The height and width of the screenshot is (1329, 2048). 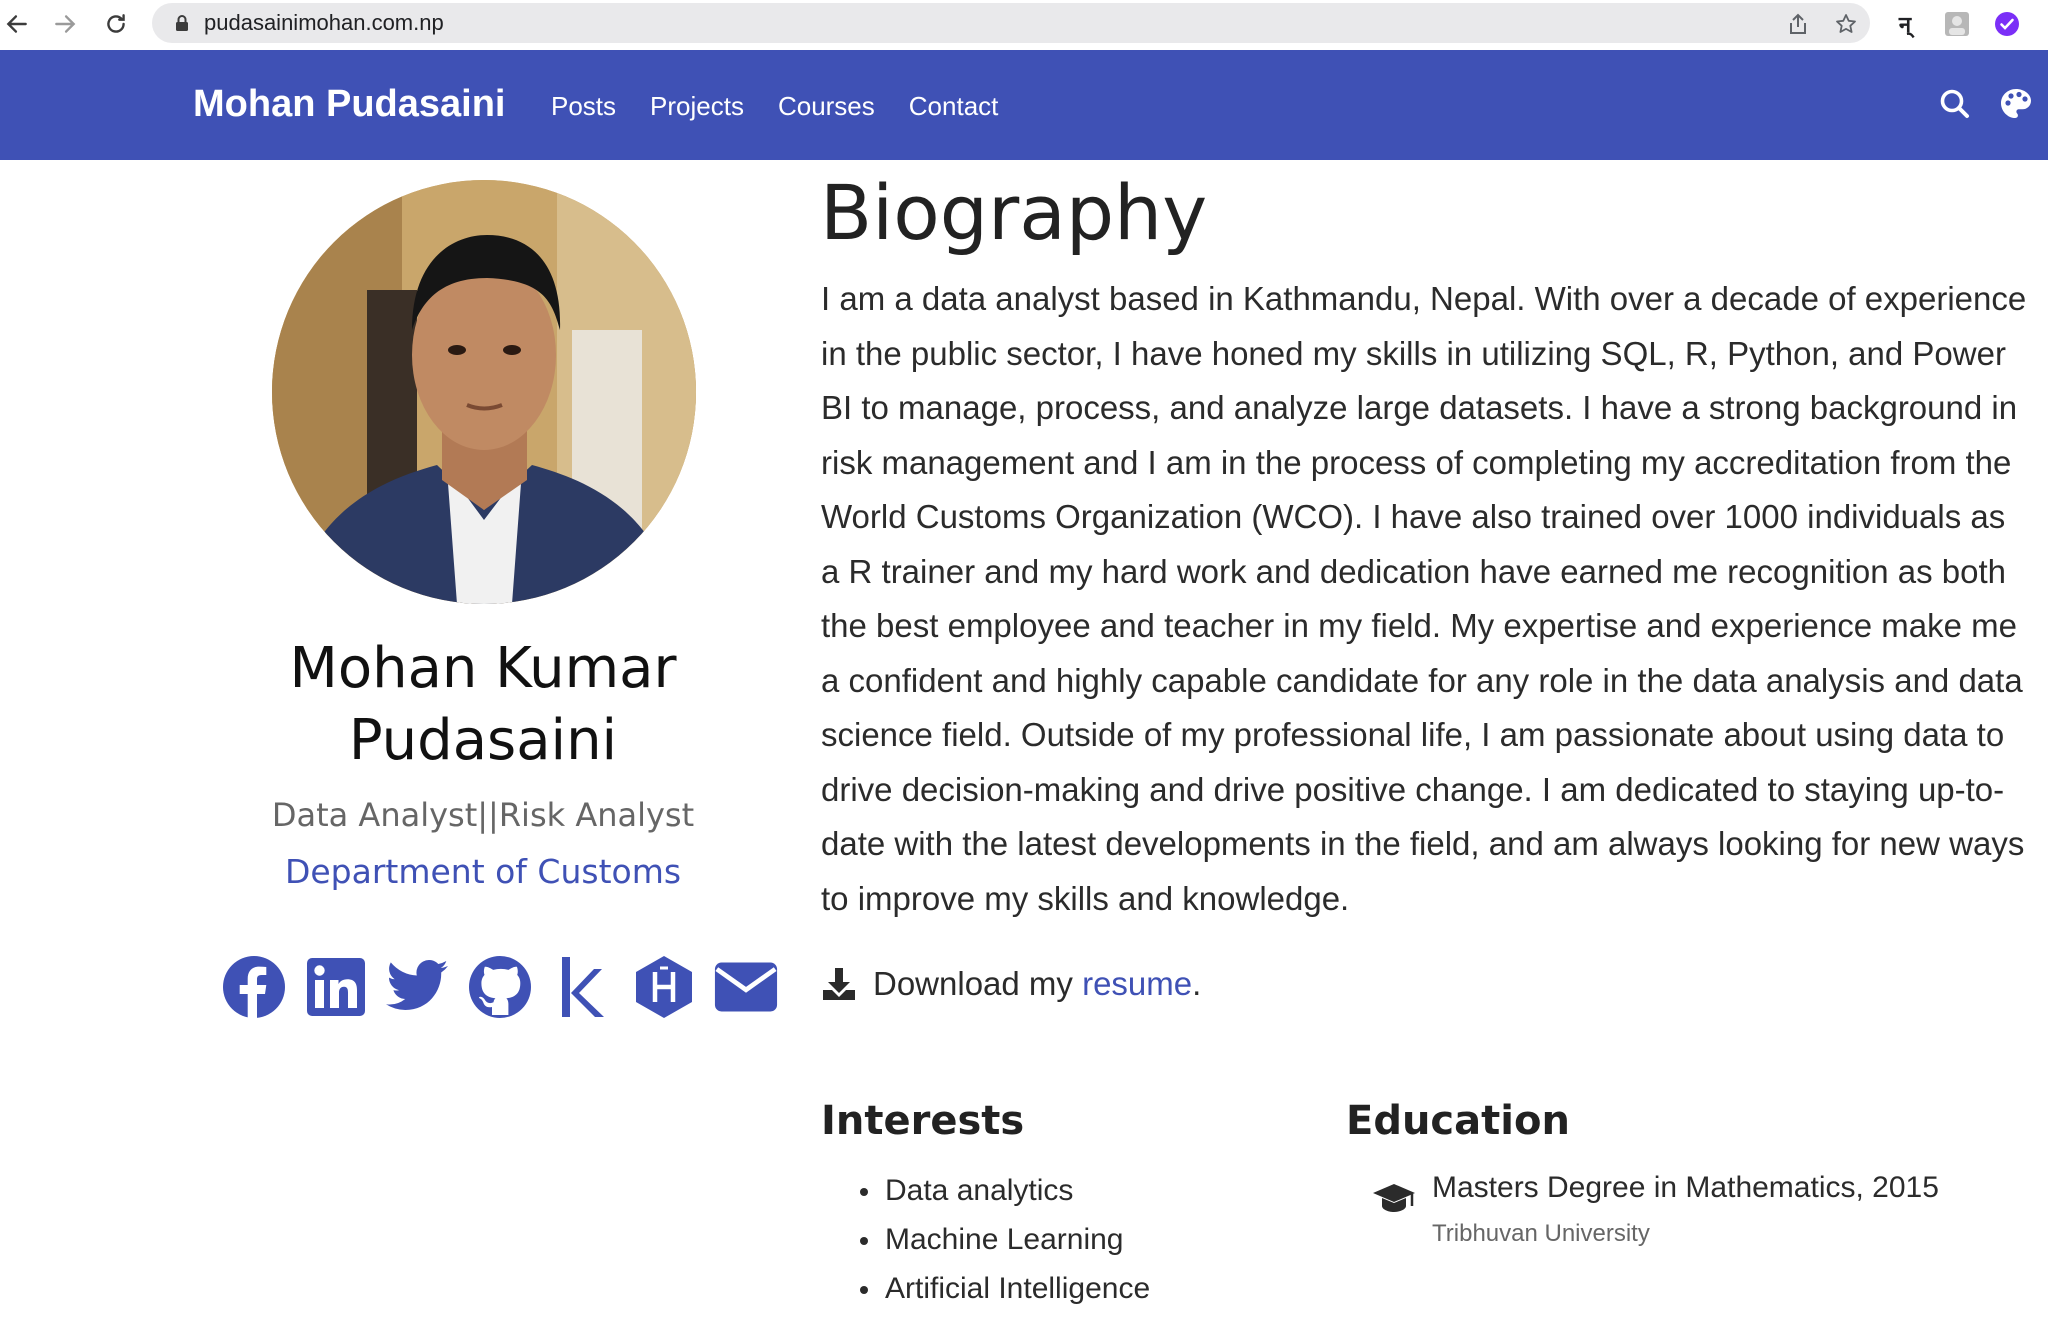 I want to click on download-icon, so click(x=839, y=984).